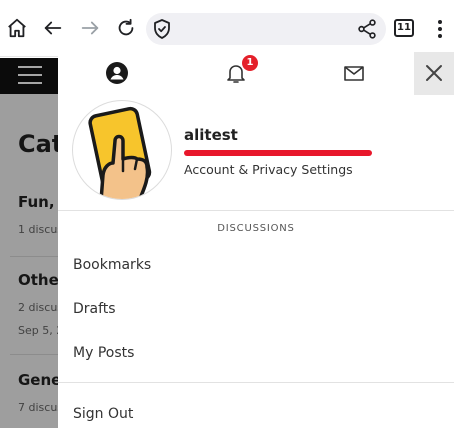 This screenshot has width=454, height=428. I want to click on close-icon, so click(434, 73).